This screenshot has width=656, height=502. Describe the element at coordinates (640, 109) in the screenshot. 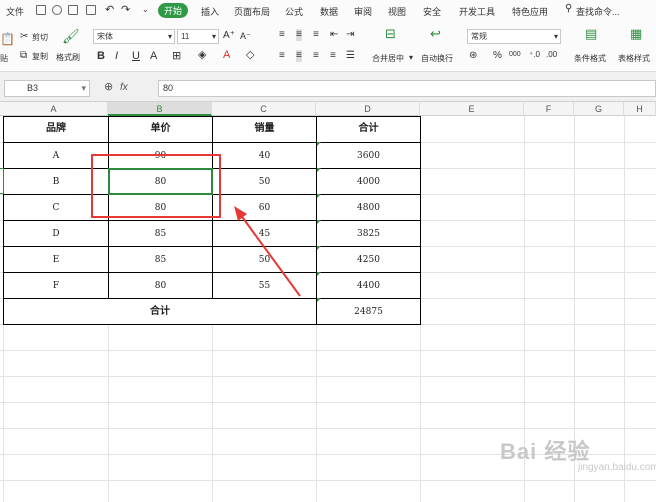

I see `column-header-h: H` at that location.